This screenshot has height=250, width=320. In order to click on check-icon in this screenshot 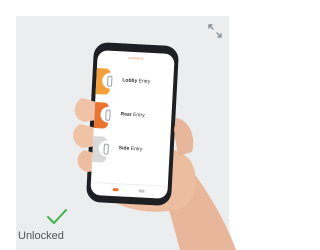, I will do `click(57, 216)`.